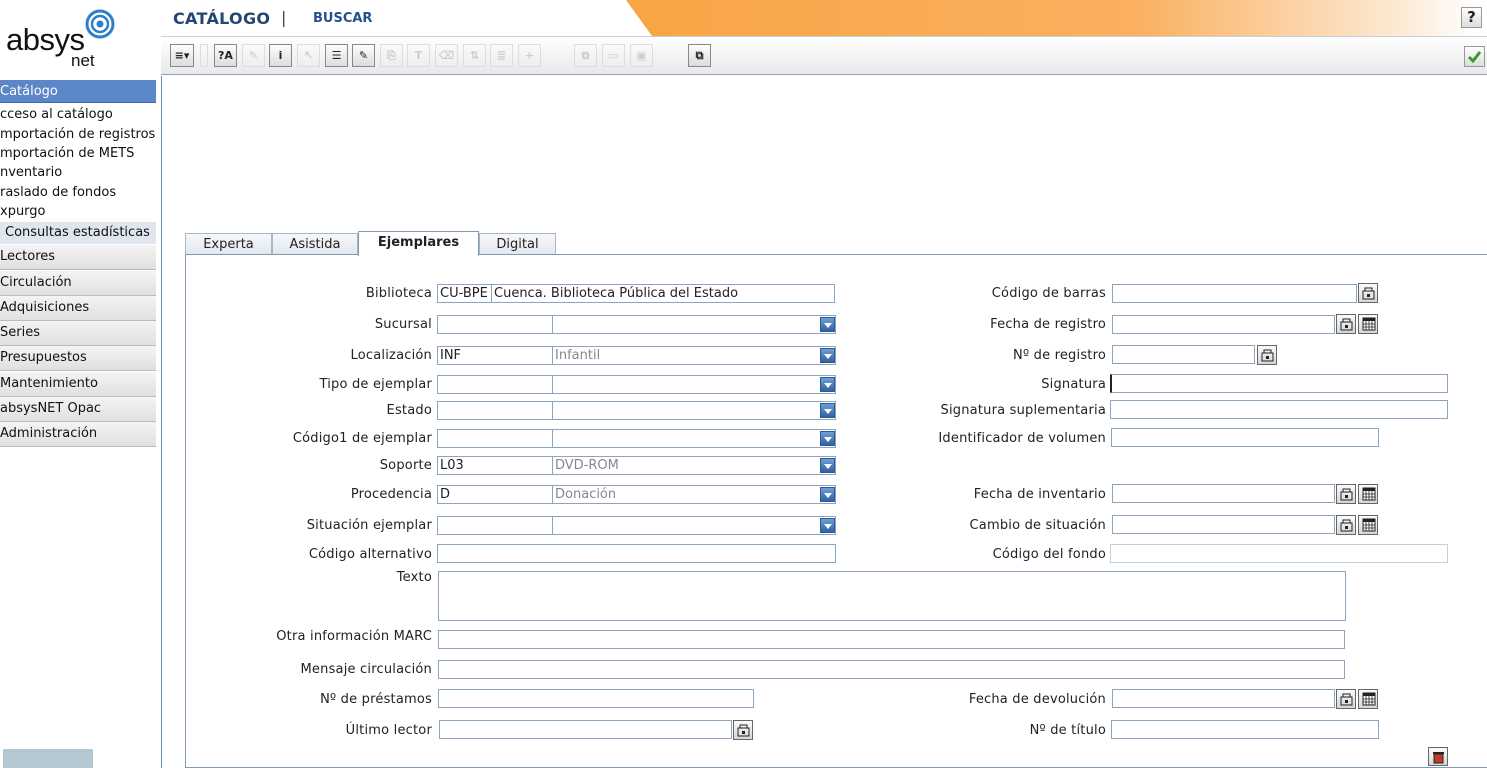 The width and height of the screenshot is (1487, 768). What do you see at coordinates (1474, 56) in the screenshot?
I see `confirm-button` at bounding box center [1474, 56].